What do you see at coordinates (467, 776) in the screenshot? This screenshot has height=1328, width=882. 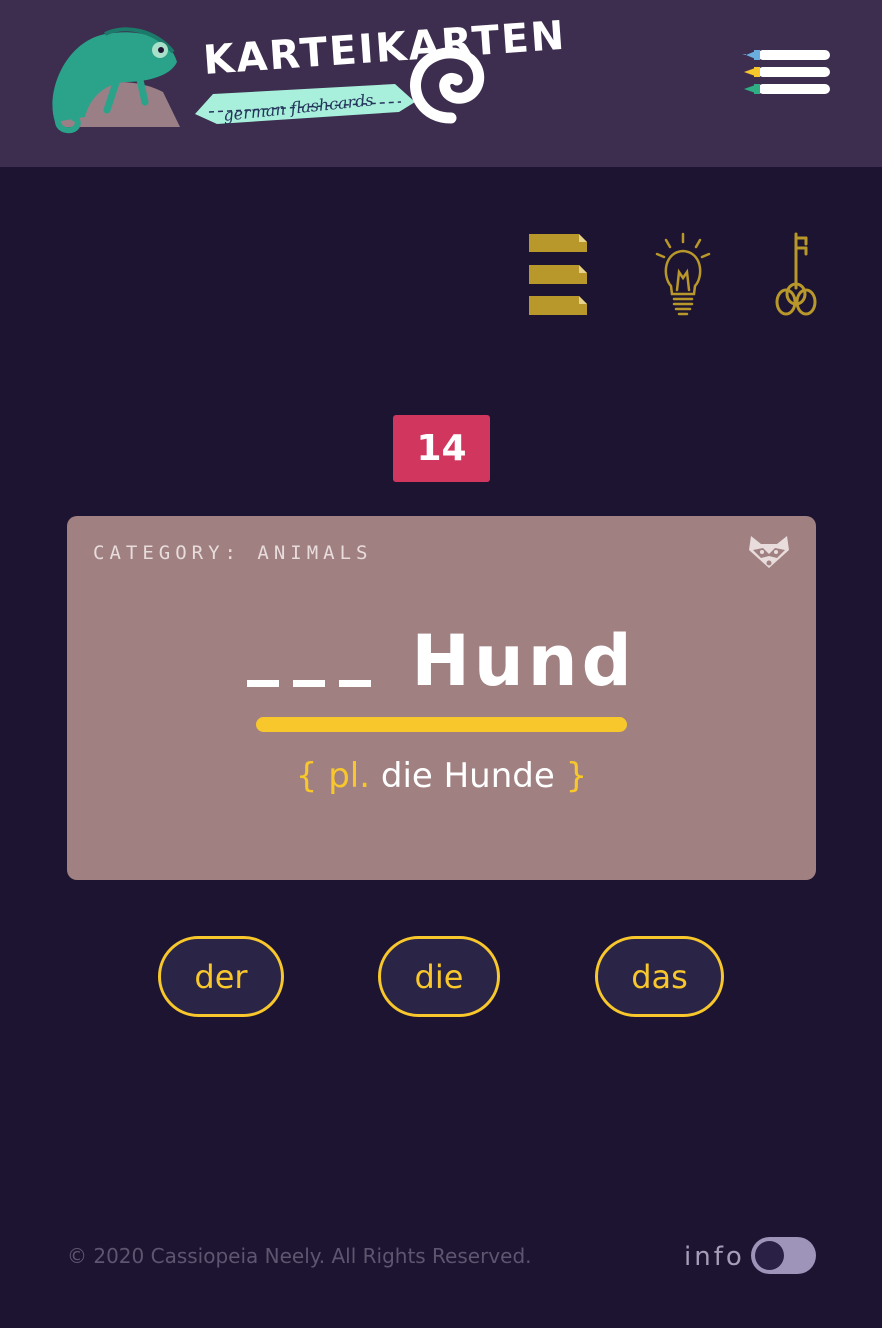 I see `plural-text: die Hunde` at bounding box center [467, 776].